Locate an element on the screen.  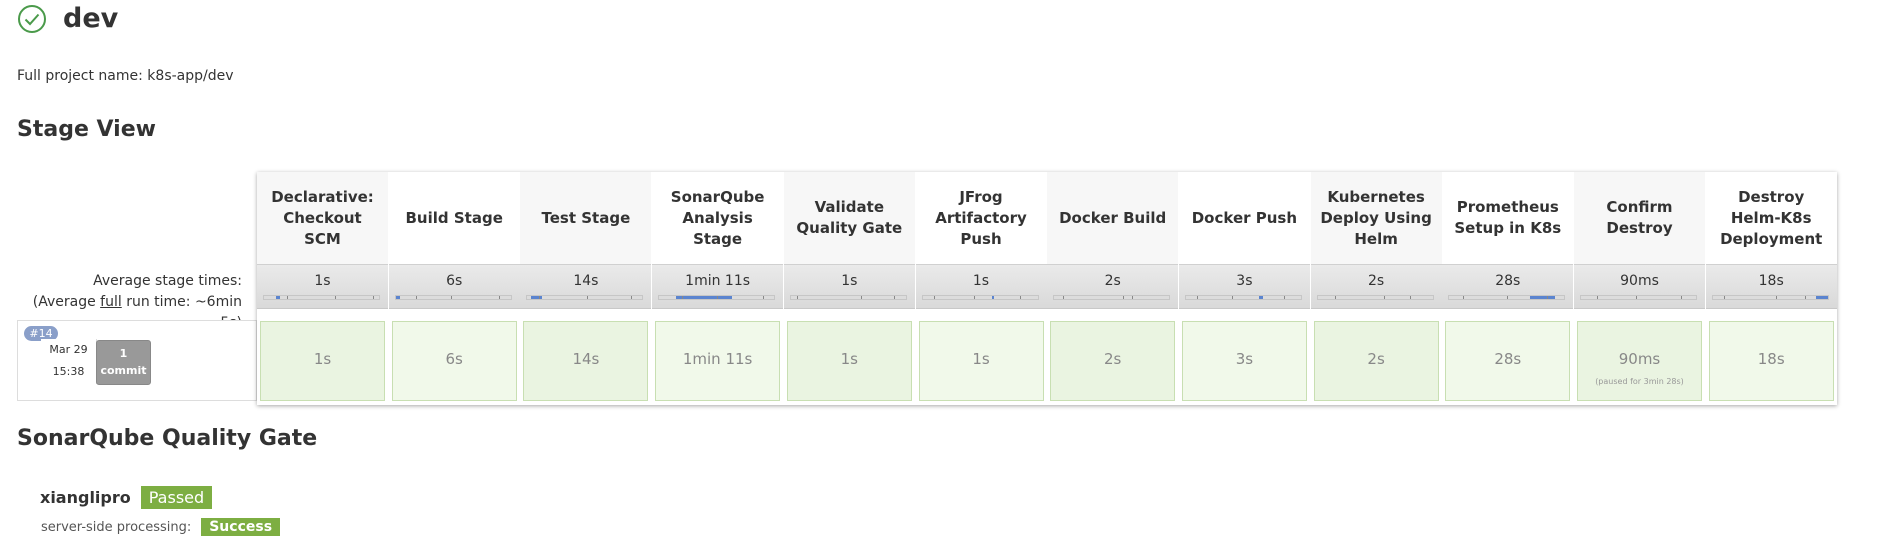
stage-header: Test Stage is located at coordinates (586, 218).